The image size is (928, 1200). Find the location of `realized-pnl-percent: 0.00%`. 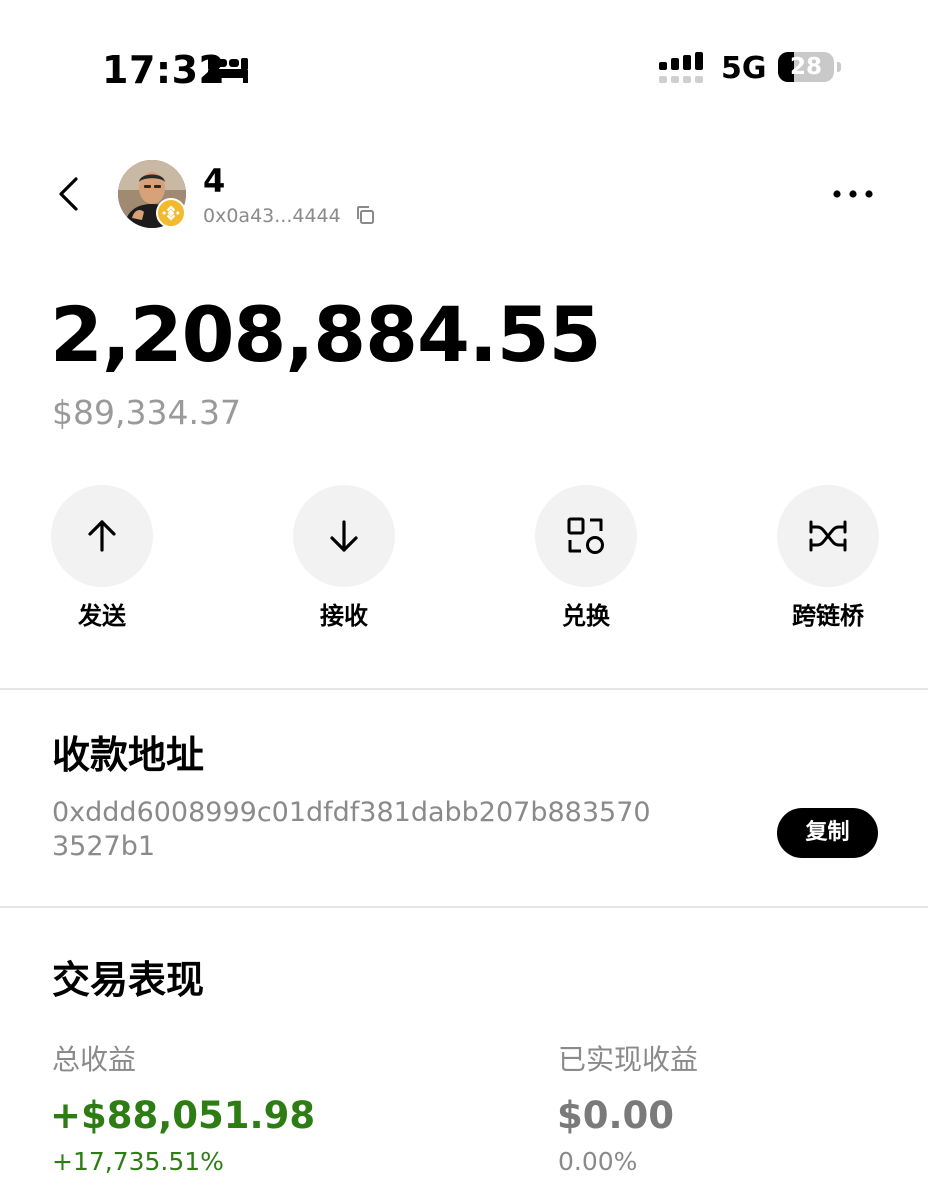

realized-pnl-percent: 0.00% is located at coordinates (598, 1161).